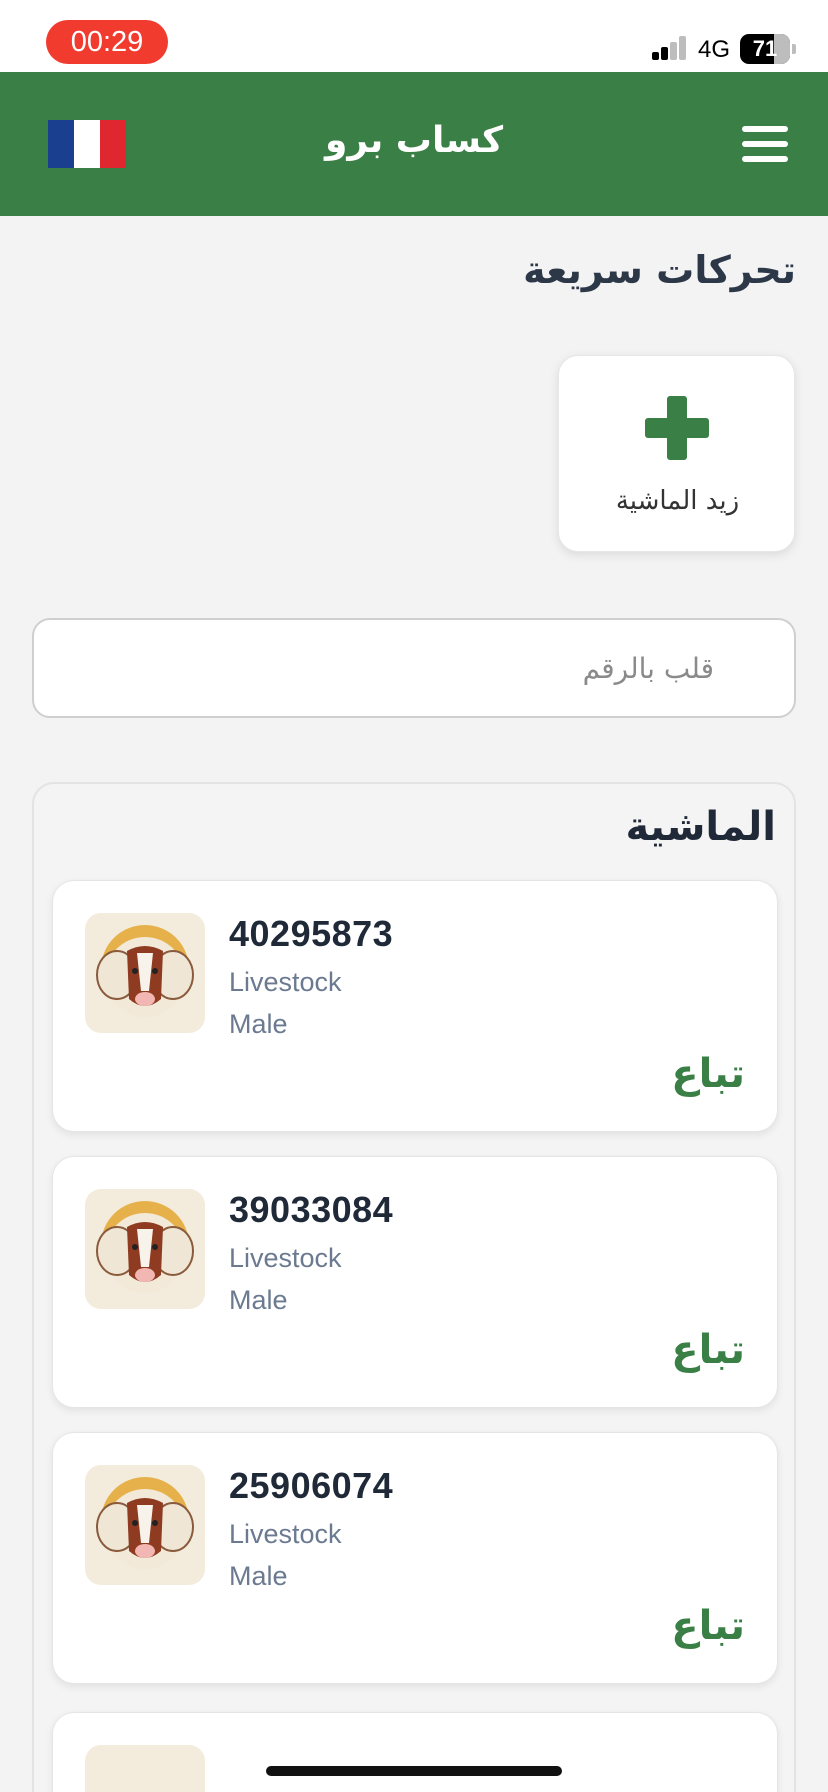 The width and height of the screenshot is (828, 1792). I want to click on livestock-id: 25906074, so click(311, 1485).